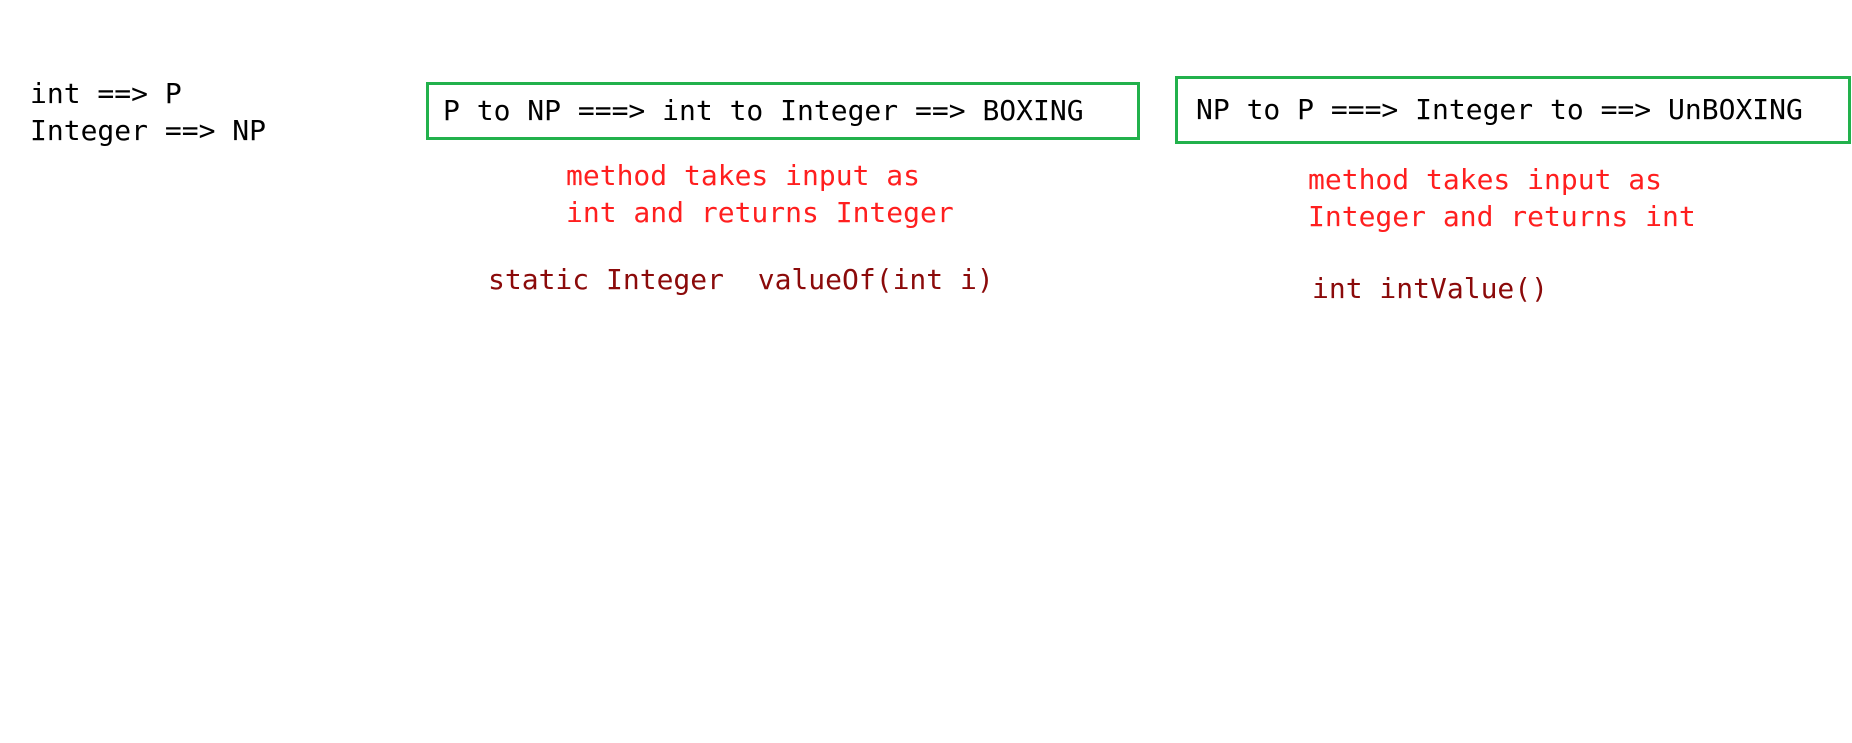 This screenshot has height=743, width=1852. Describe the element at coordinates (106, 93) in the screenshot. I see `legend-line-primitive: int ==> P` at that location.